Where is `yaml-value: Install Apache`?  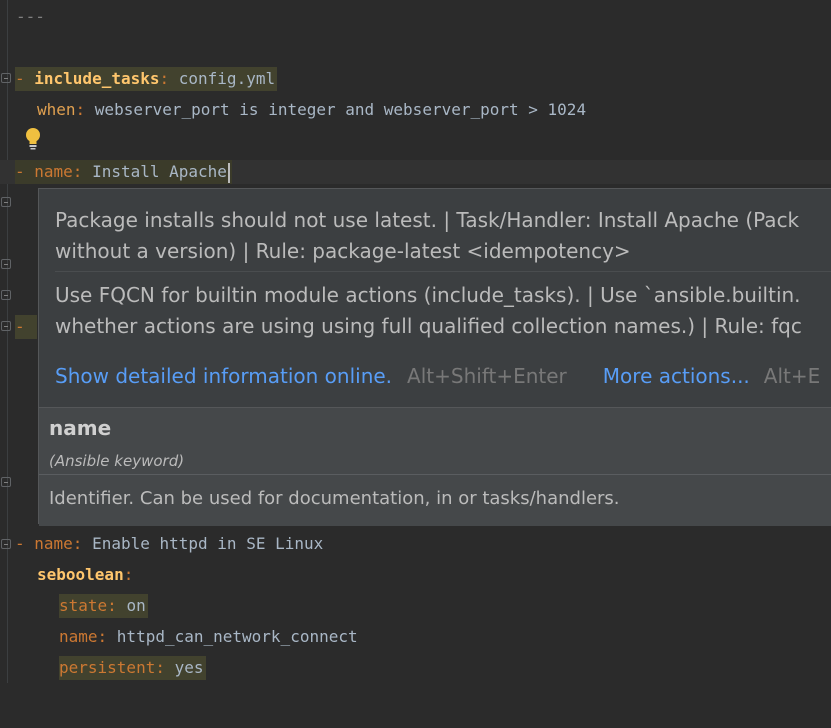 yaml-value: Install Apache is located at coordinates (159, 171).